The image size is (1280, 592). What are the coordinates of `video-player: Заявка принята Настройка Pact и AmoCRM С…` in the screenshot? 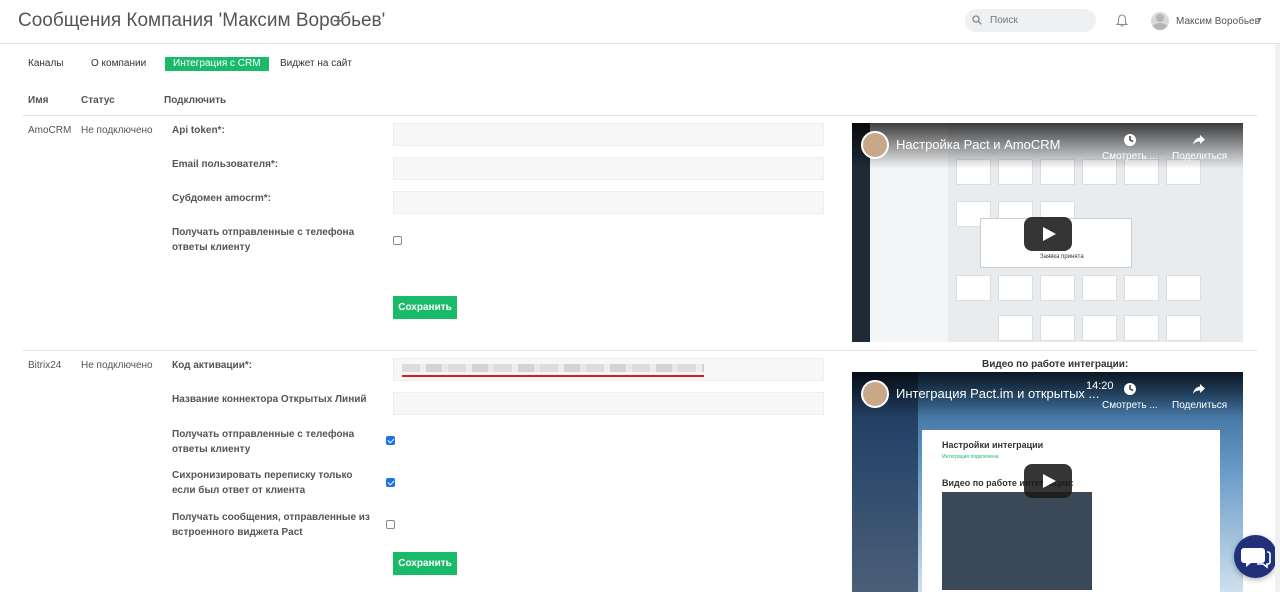 It's located at (1047, 232).